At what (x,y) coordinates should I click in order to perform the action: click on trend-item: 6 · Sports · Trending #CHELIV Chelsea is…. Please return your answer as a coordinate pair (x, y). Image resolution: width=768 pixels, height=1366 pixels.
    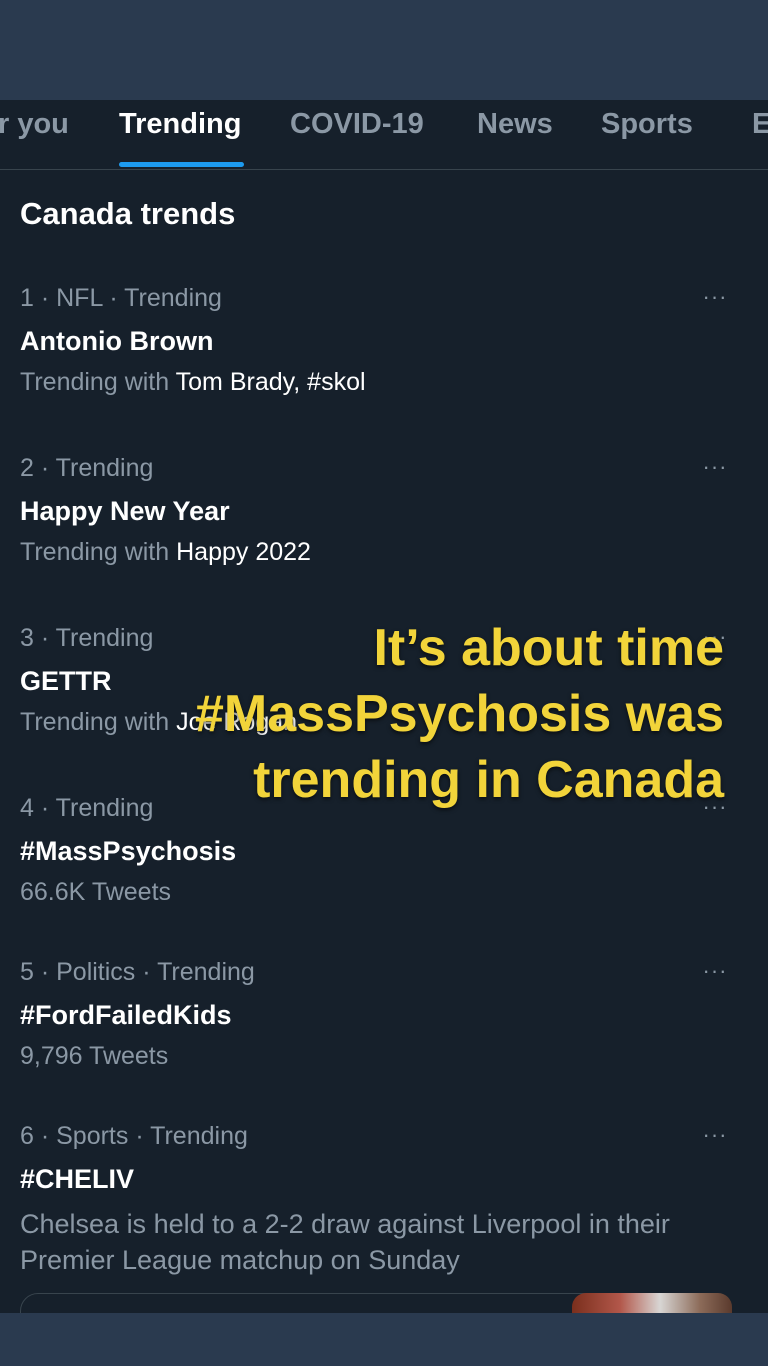
    Looking at the image, I should click on (384, 1202).